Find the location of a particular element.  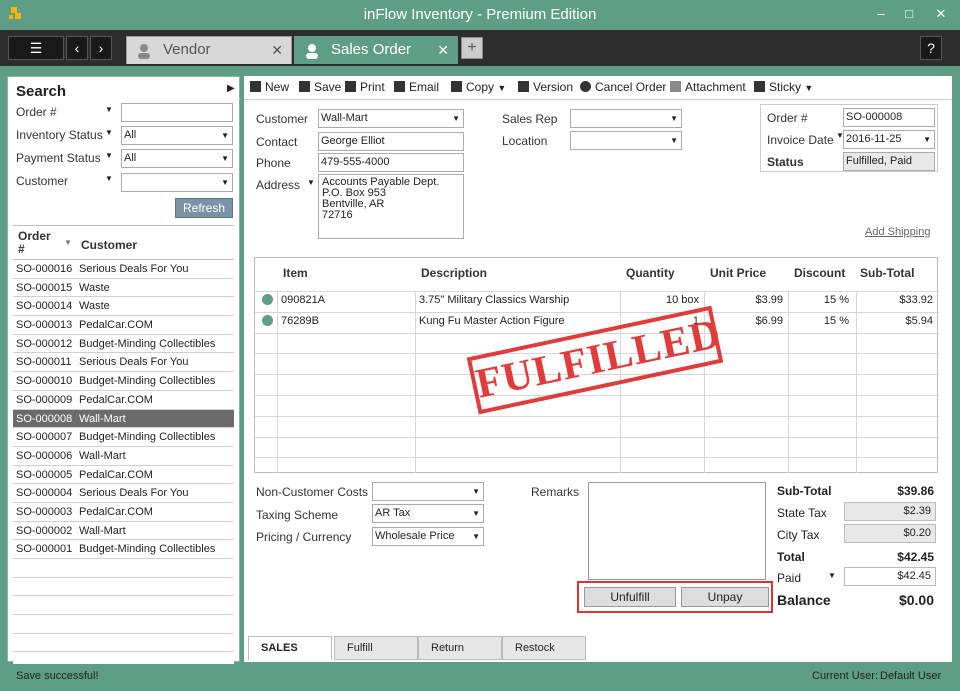

city-tax-label: City Tax is located at coordinates (798, 535).